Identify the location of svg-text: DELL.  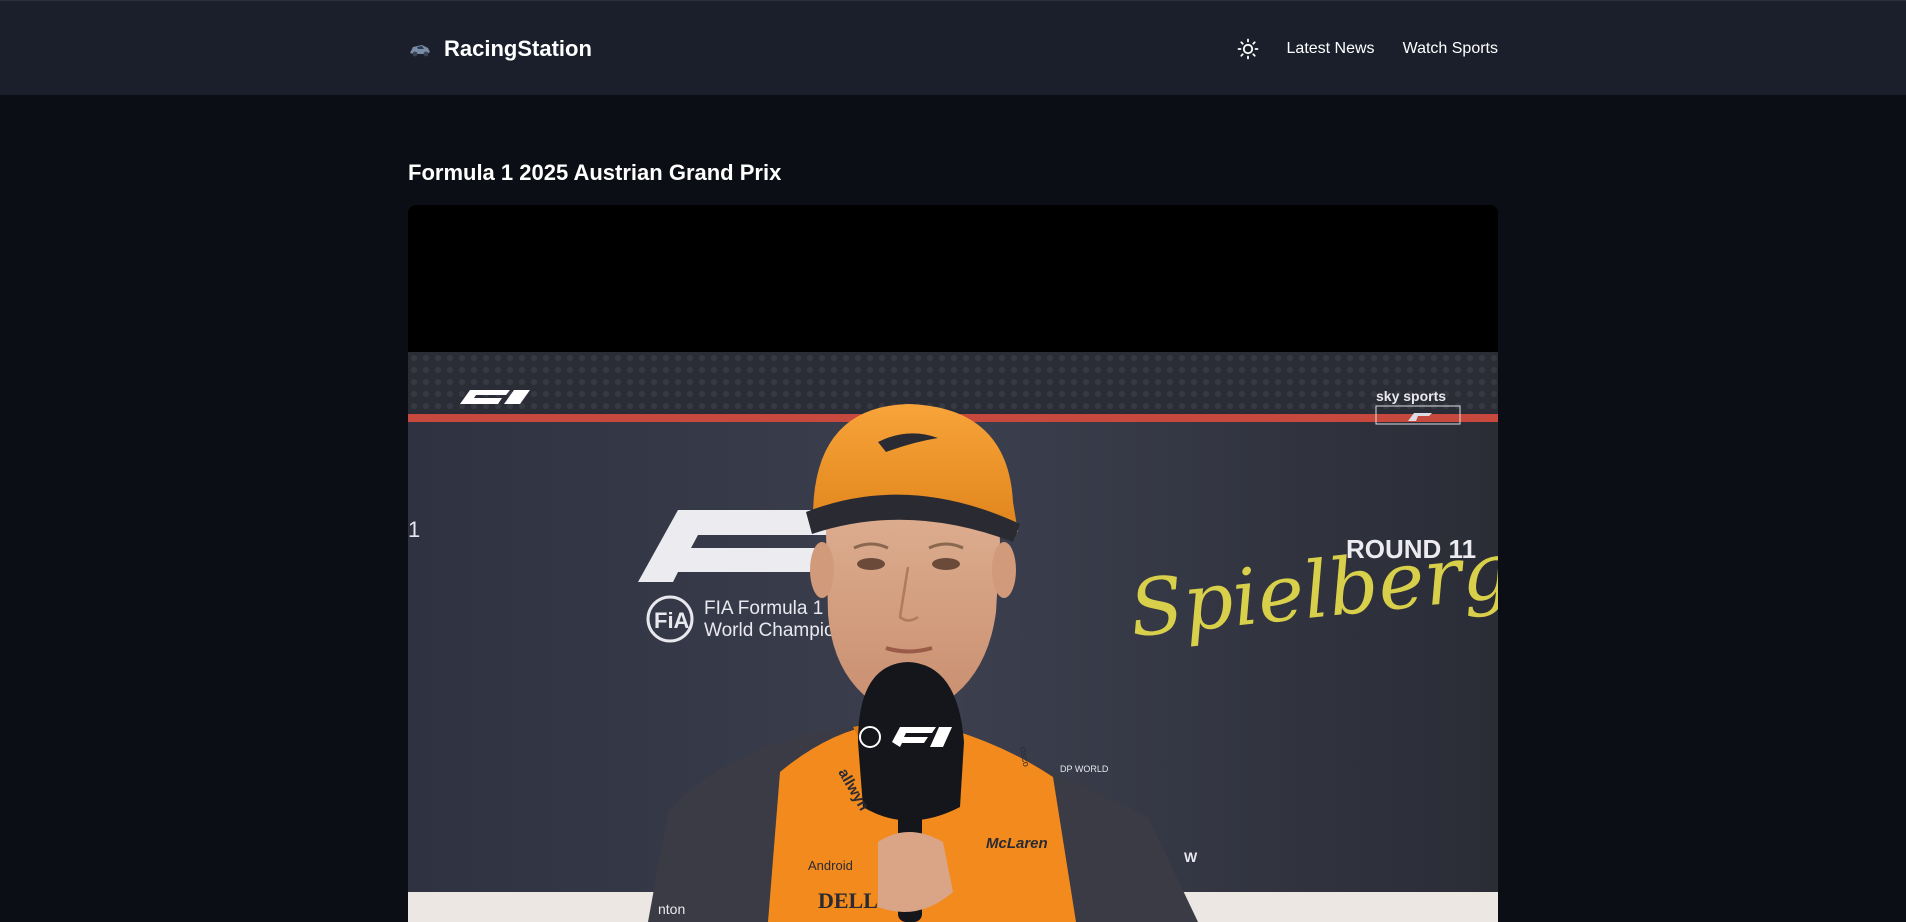
(848, 900).